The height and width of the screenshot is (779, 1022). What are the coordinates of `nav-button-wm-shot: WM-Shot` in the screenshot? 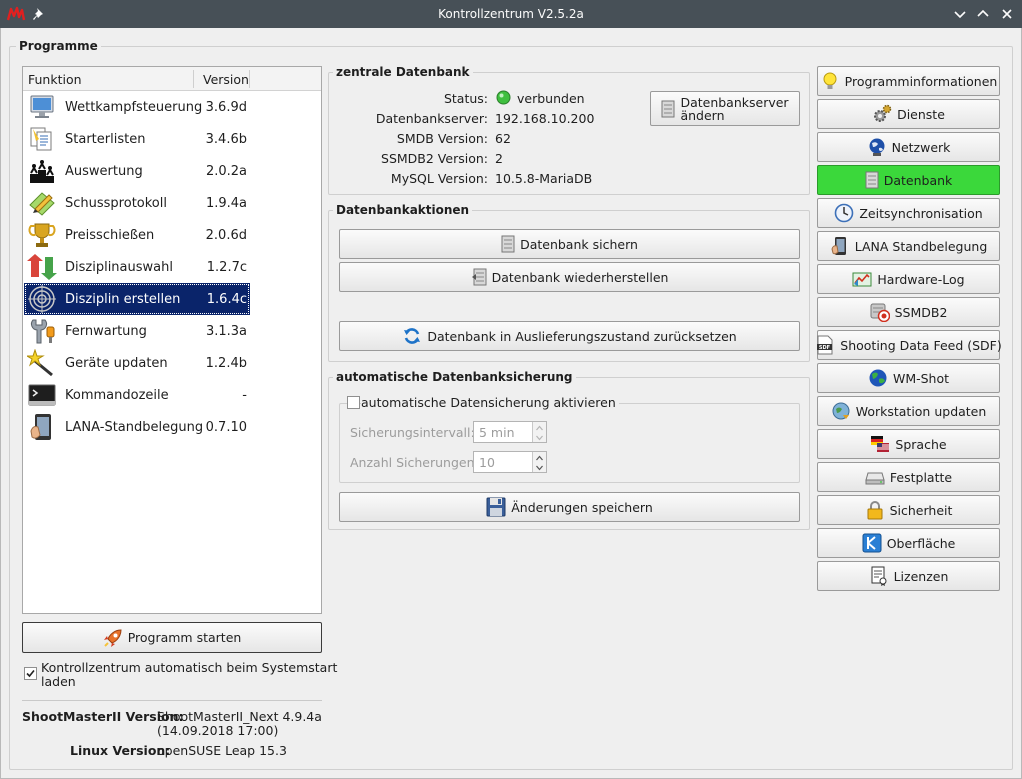 It's located at (908, 378).